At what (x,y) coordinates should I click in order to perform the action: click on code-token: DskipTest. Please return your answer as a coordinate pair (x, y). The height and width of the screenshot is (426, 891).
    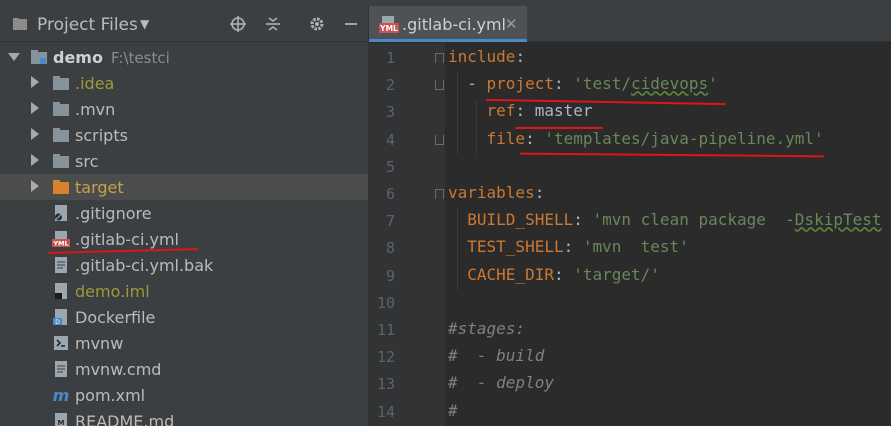
    Looking at the image, I should click on (838, 220).